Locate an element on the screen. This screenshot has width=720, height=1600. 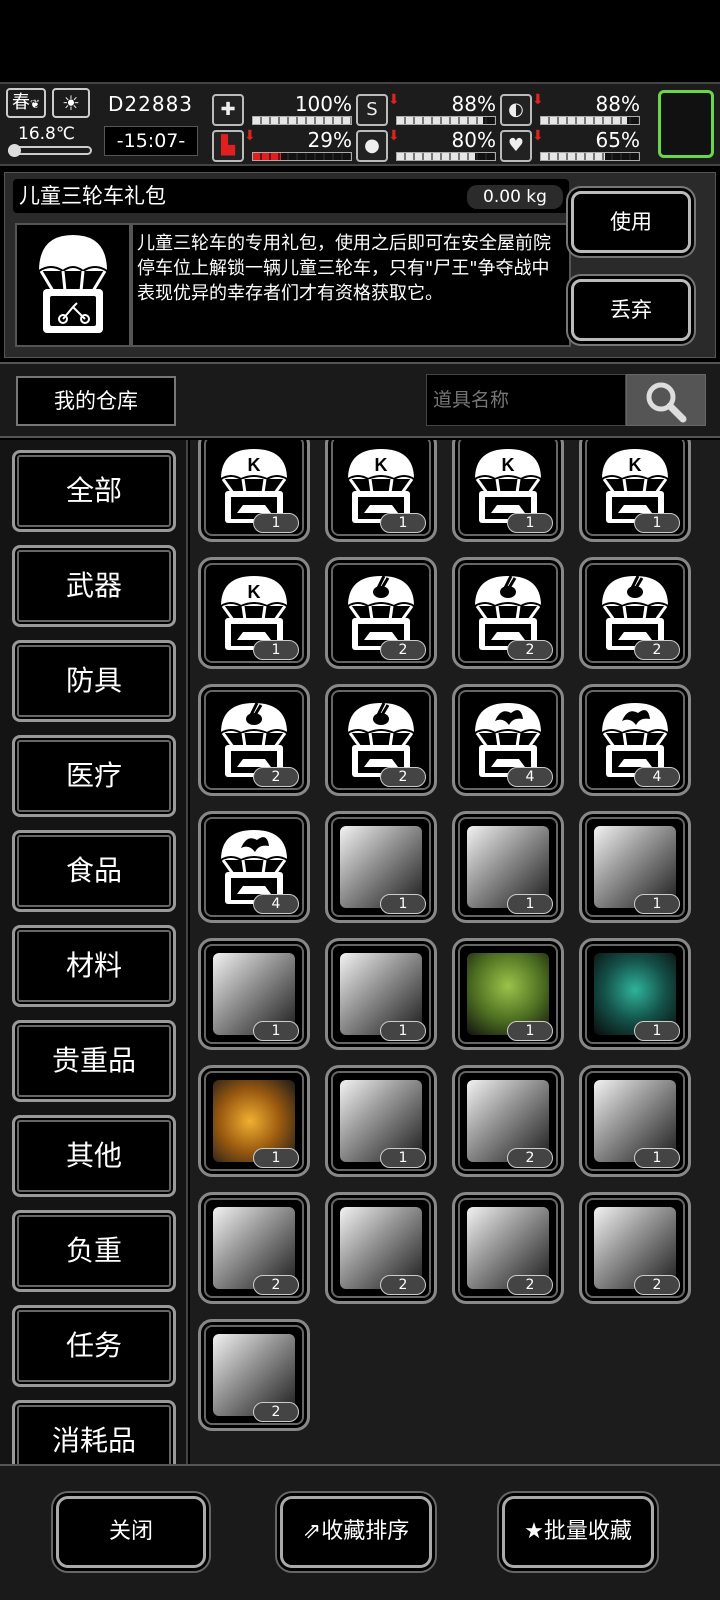
thirst-bar is located at coordinates (446, 156).